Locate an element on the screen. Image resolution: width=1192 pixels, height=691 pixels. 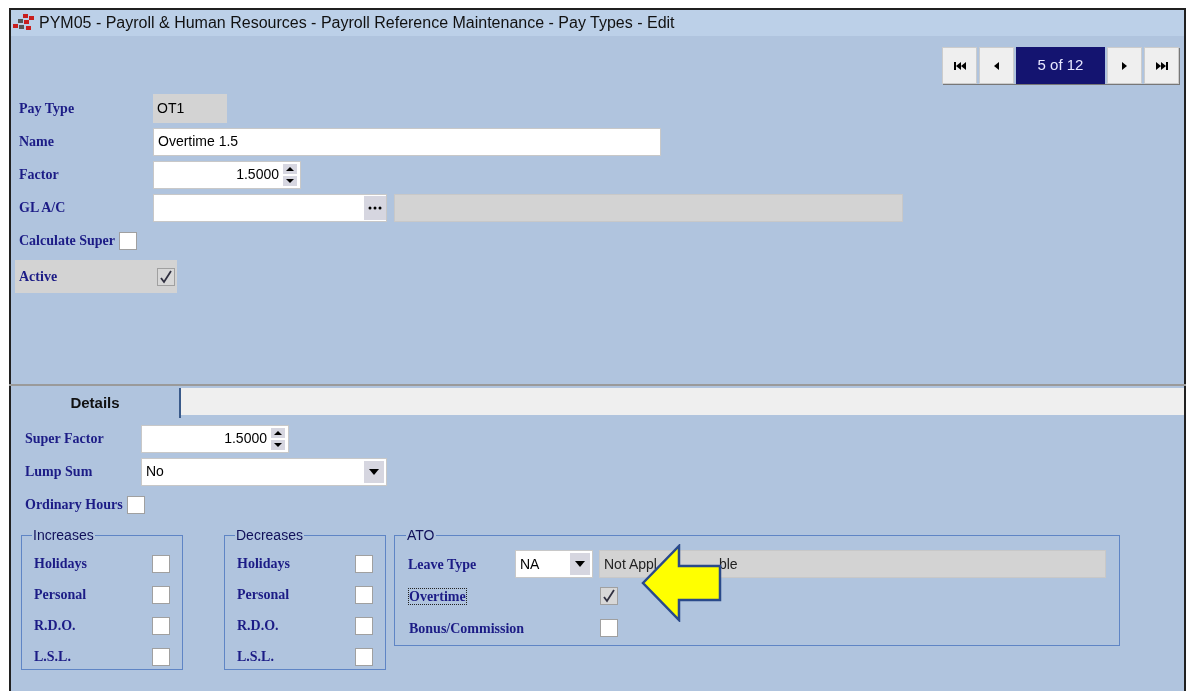
field-label: Lump Sum is located at coordinates (59, 472).